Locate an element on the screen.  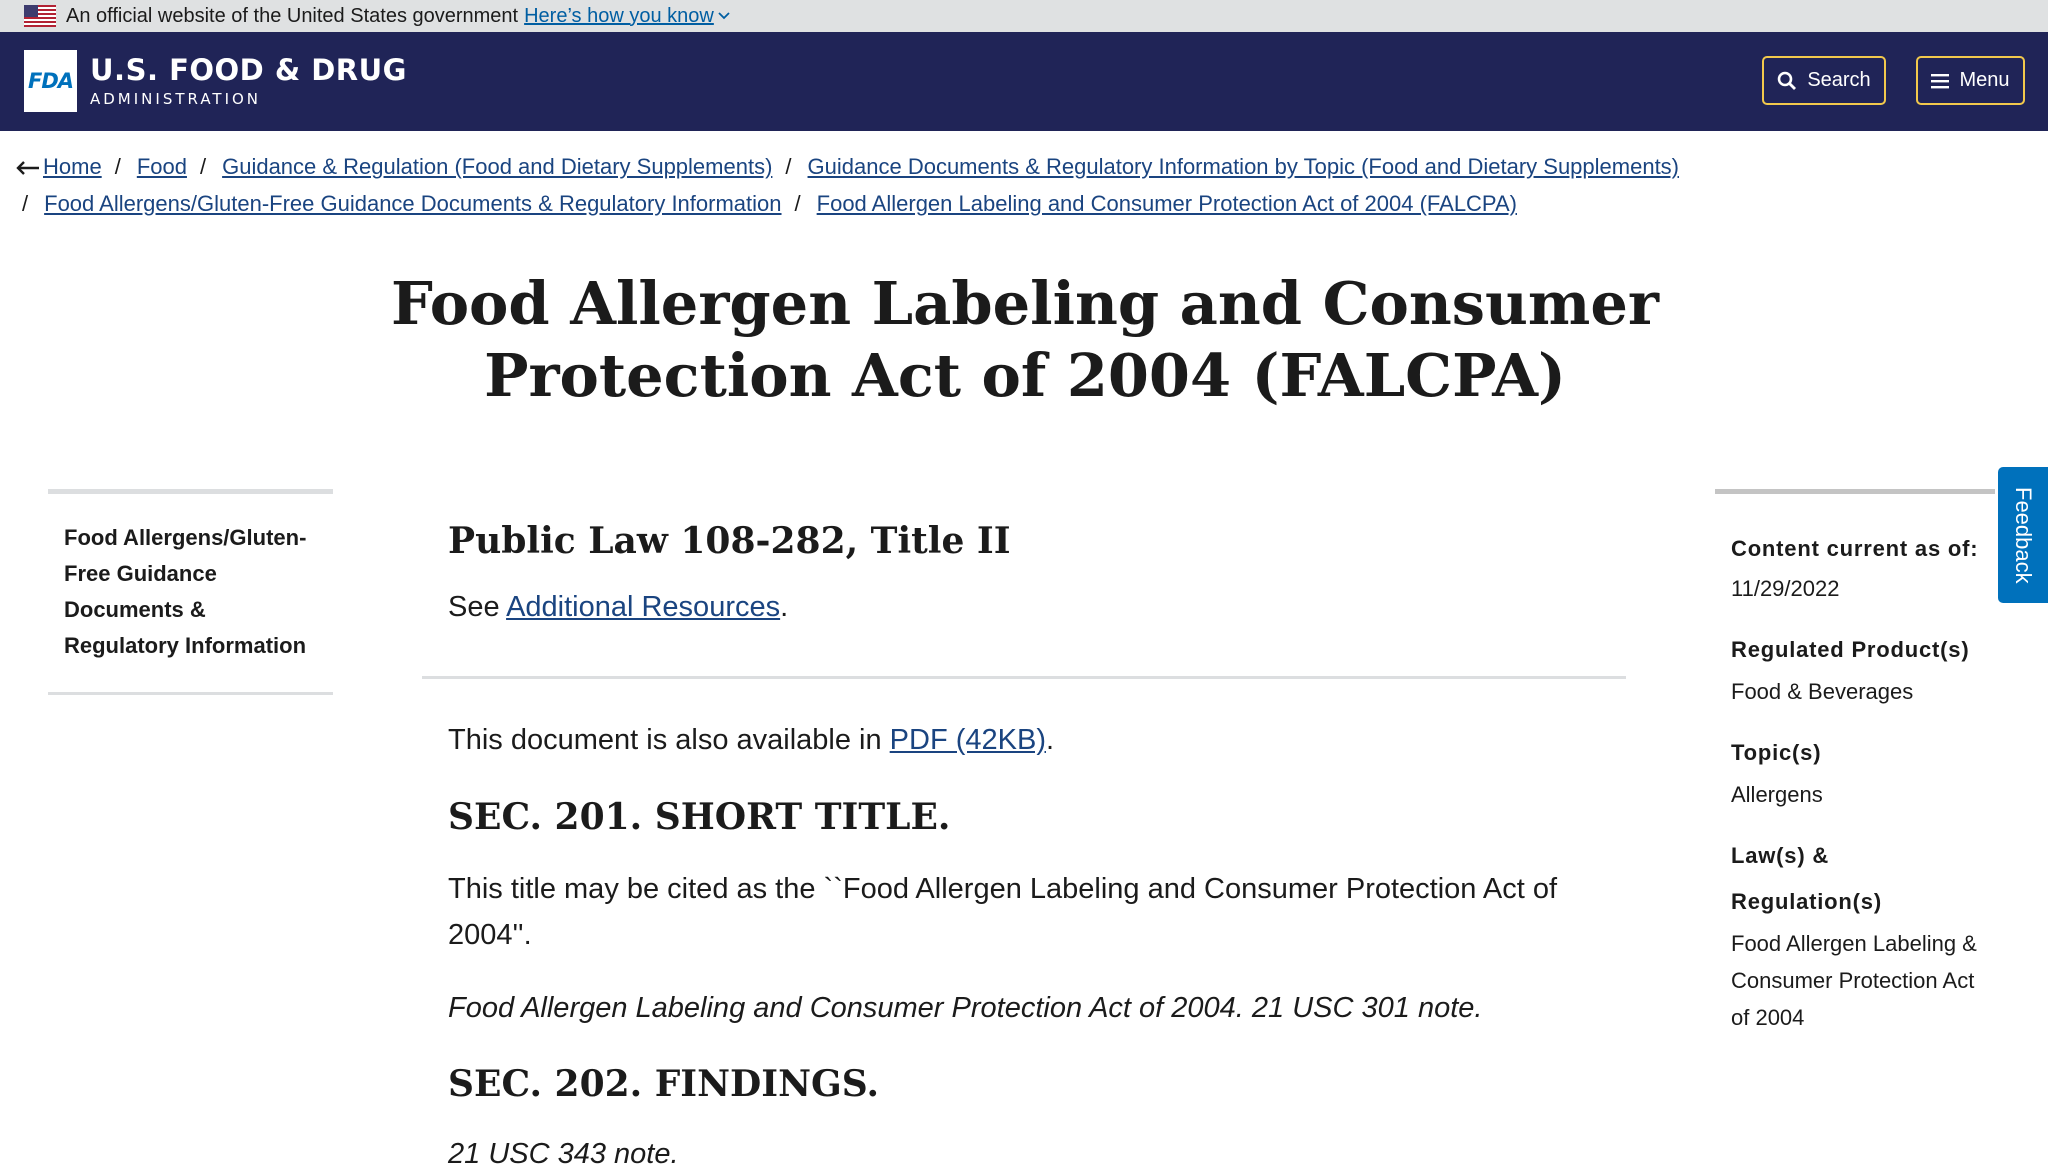
fda-logo-text: FDA is located at coordinates (50, 81).